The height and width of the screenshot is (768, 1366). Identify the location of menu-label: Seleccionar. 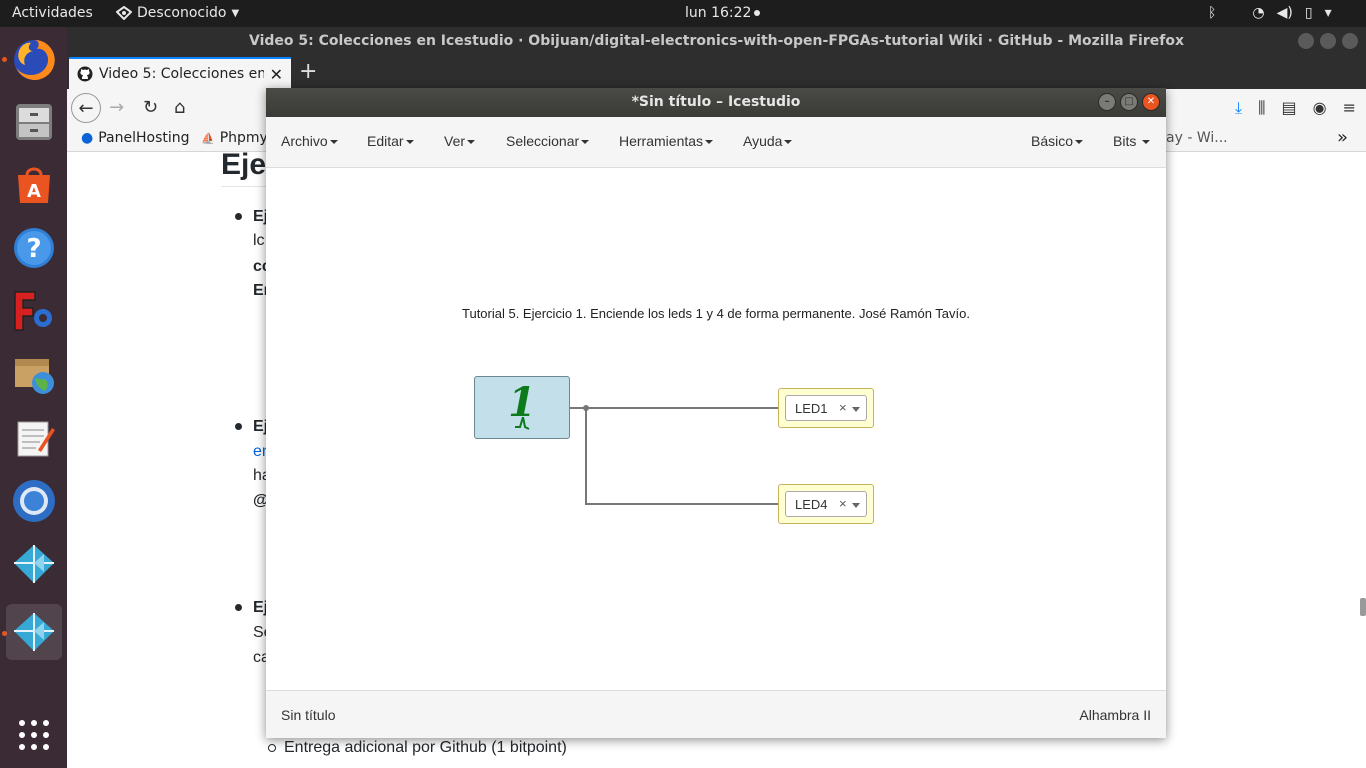
(543, 141).